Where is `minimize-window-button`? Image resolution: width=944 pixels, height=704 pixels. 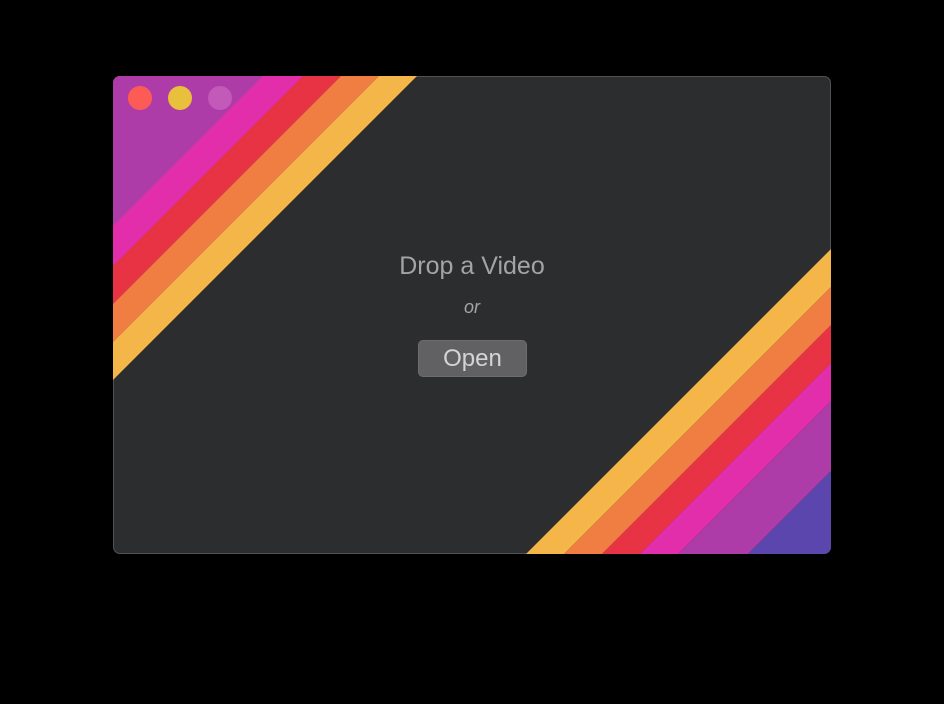
minimize-window-button is located at coordinates (180, 98).